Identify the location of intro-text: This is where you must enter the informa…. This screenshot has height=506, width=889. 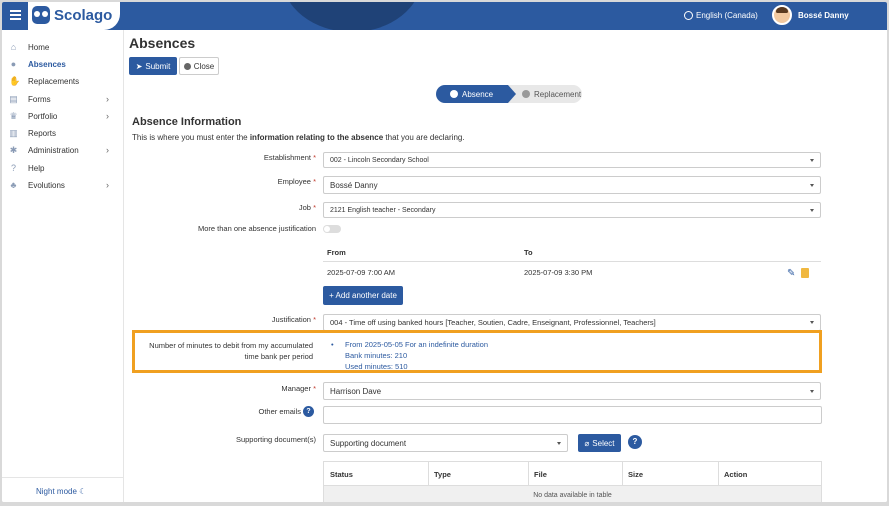
(298, 137).